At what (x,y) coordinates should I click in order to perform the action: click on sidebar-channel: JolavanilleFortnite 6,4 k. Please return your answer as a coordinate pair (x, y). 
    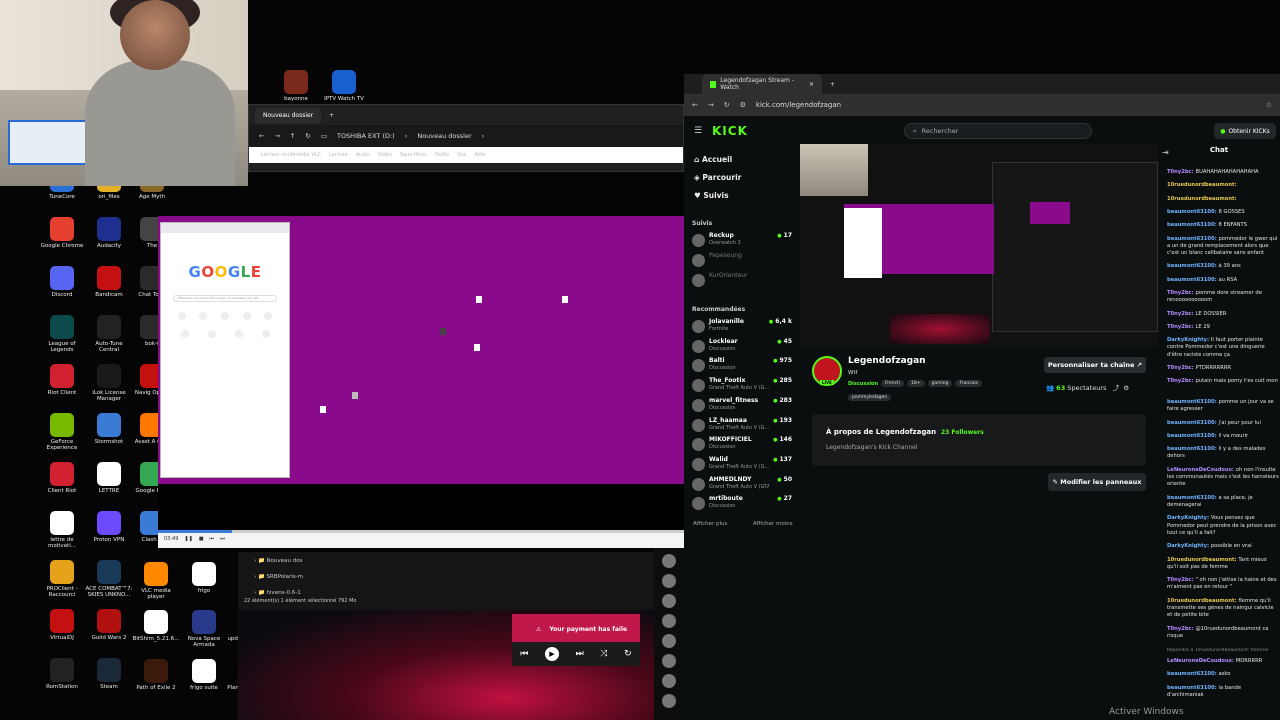
    Looking at the image, I should click on (742, 327).